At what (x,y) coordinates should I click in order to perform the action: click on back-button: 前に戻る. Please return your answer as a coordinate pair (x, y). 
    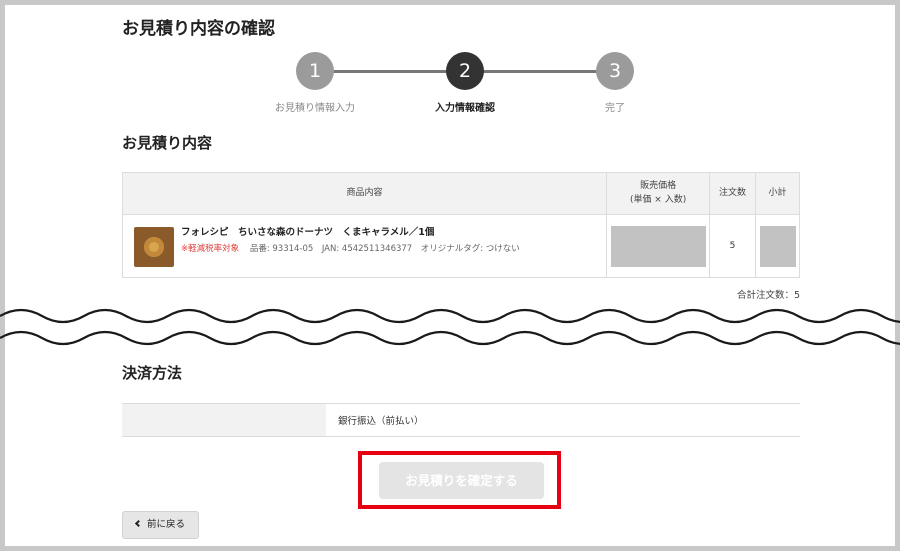
    Looking at the image, I should click on (160, 525).